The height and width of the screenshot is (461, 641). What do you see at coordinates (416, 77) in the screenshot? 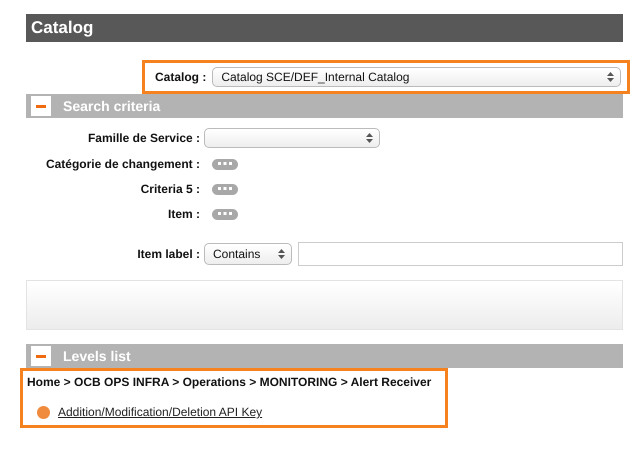
I see `catalog-select: Catalog SCE/DEF_Internal Catalog` at bounding box center [416, 77].